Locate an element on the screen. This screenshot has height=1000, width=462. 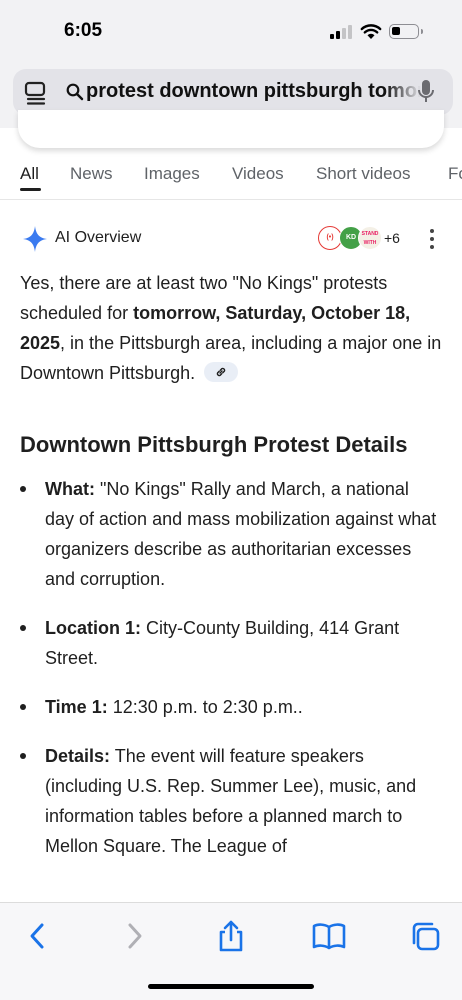
address-query: protest downtown pittsburgh tomorrow is located at coordinates (253, 91).